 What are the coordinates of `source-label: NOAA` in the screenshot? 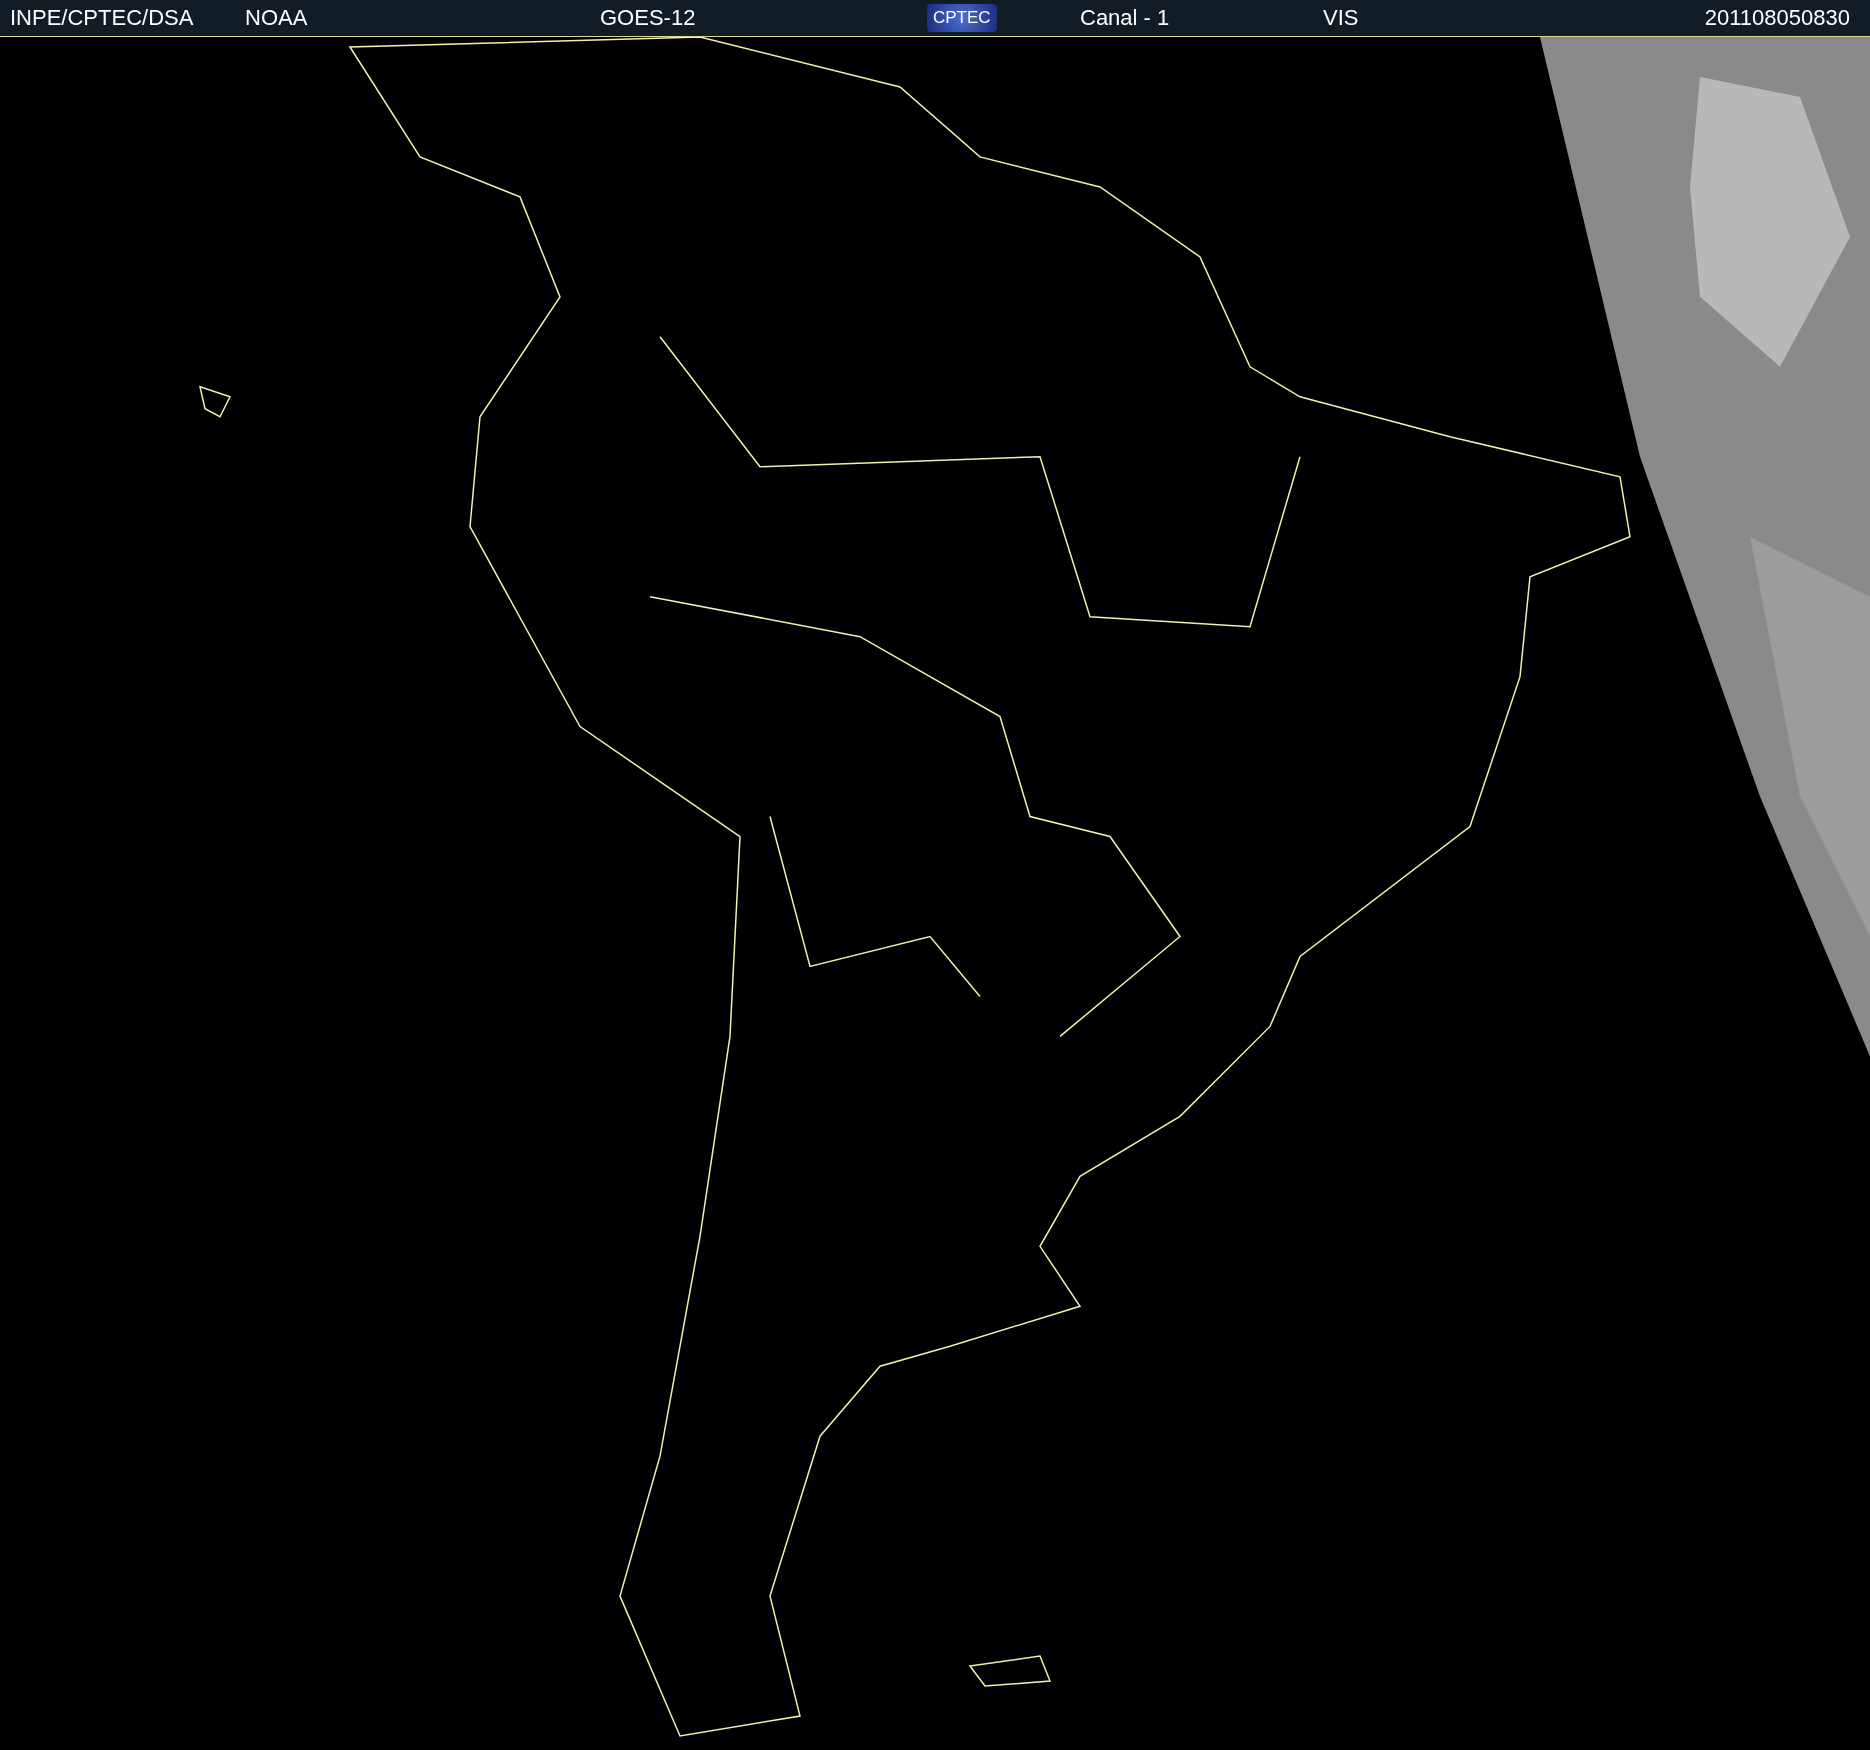 It's located at (277, 18).